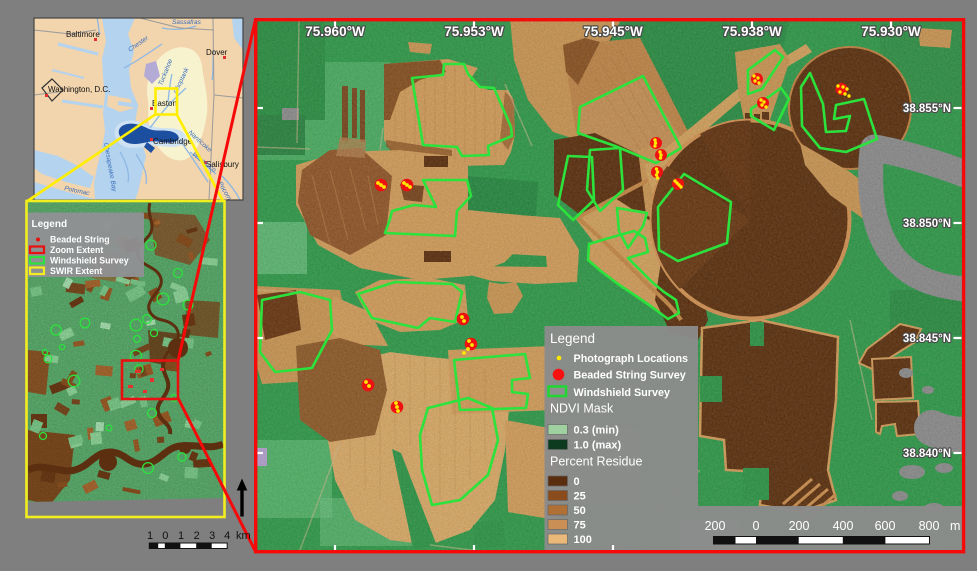 Image resolution: width=977 pixels, height=571 pixels. What do you see at coordinates (79, 89) in the screenshot?
I see `svg-text: Washington, D.C.` at bounding box center [79, 89].